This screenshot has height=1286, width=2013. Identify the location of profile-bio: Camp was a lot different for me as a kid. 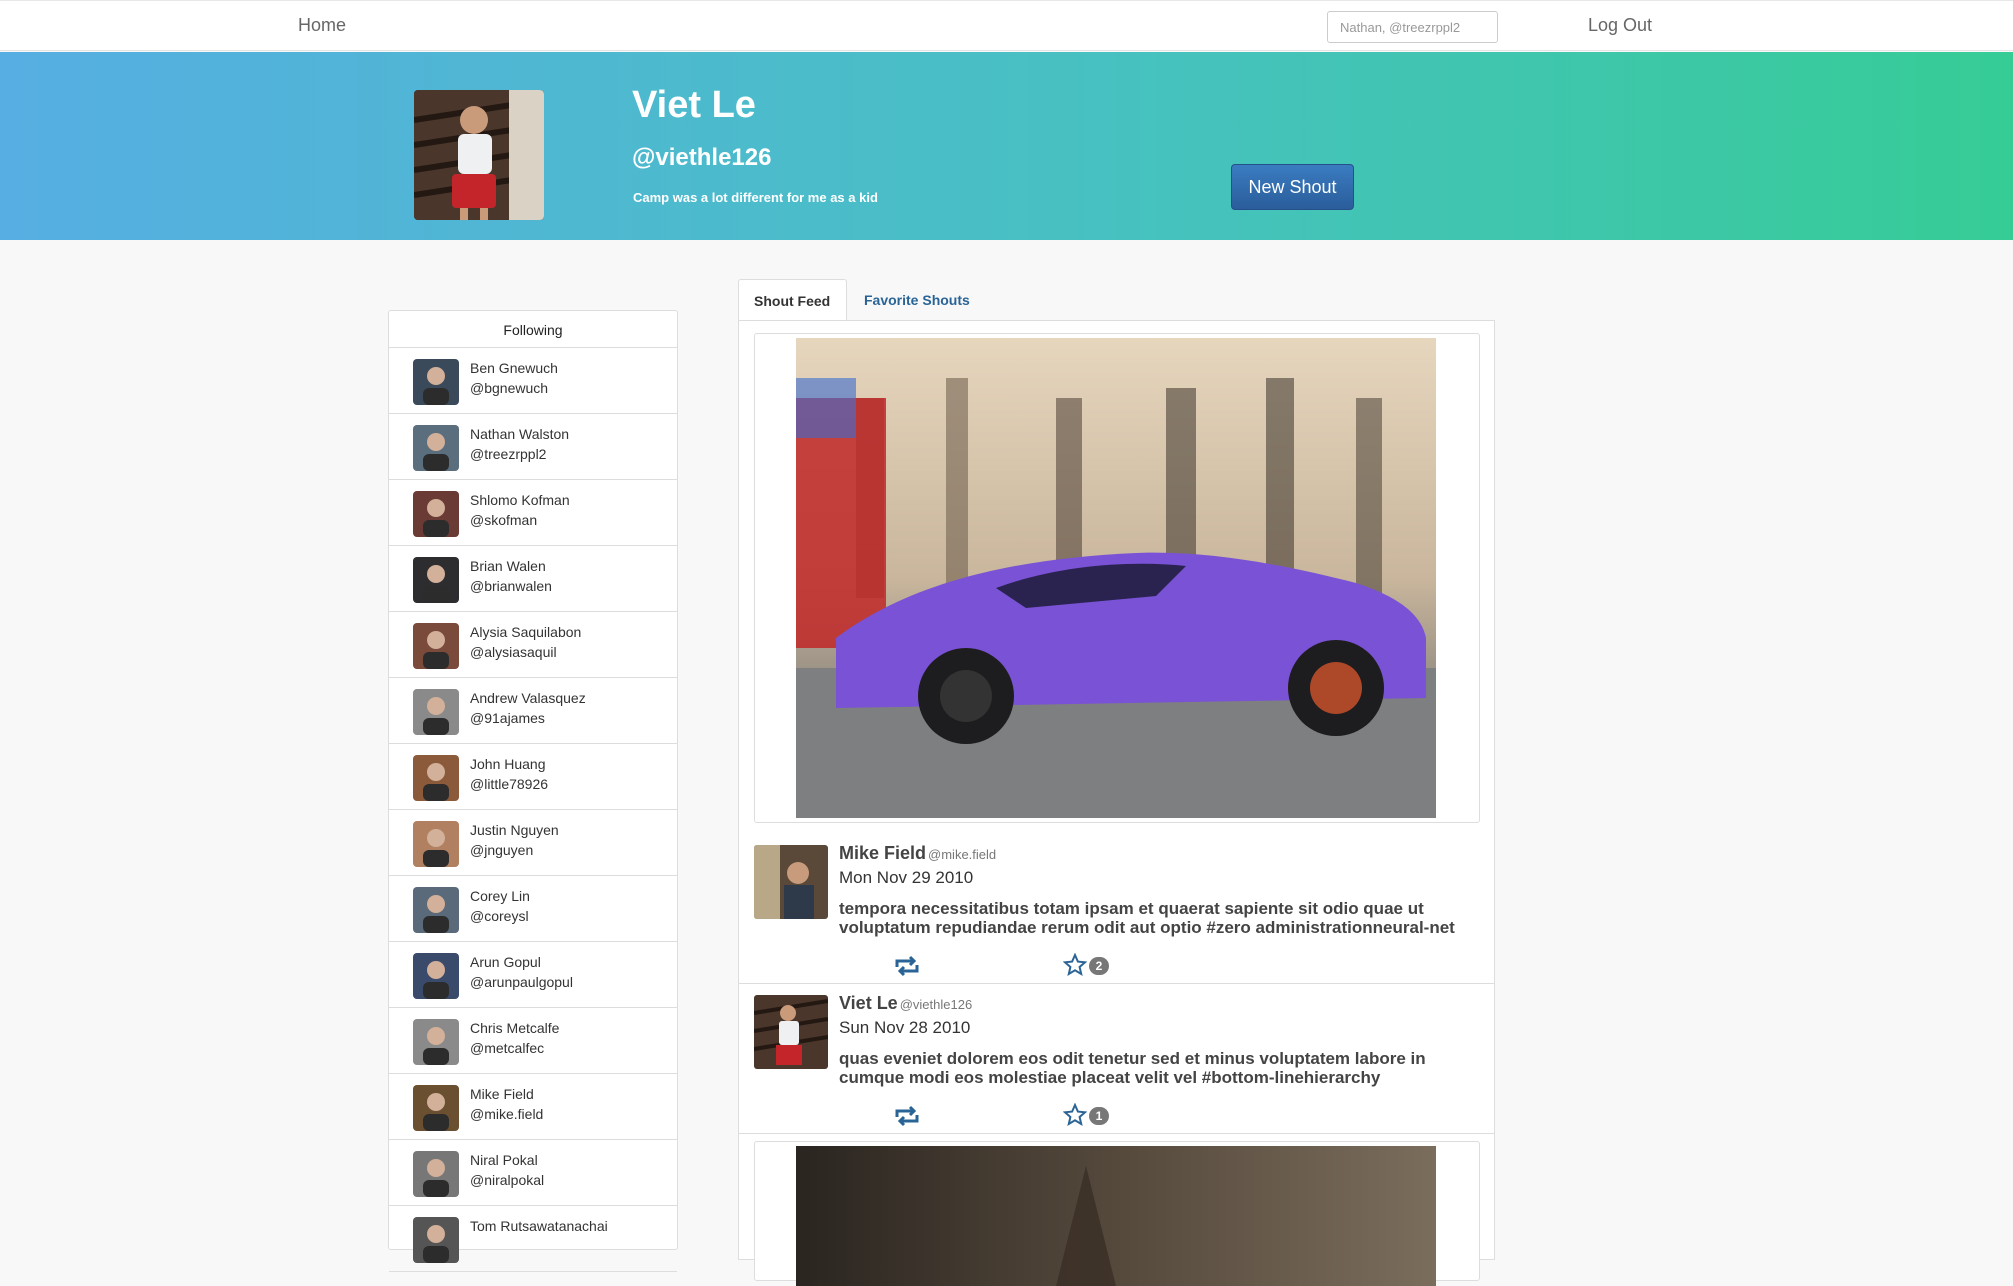
(755, 197).